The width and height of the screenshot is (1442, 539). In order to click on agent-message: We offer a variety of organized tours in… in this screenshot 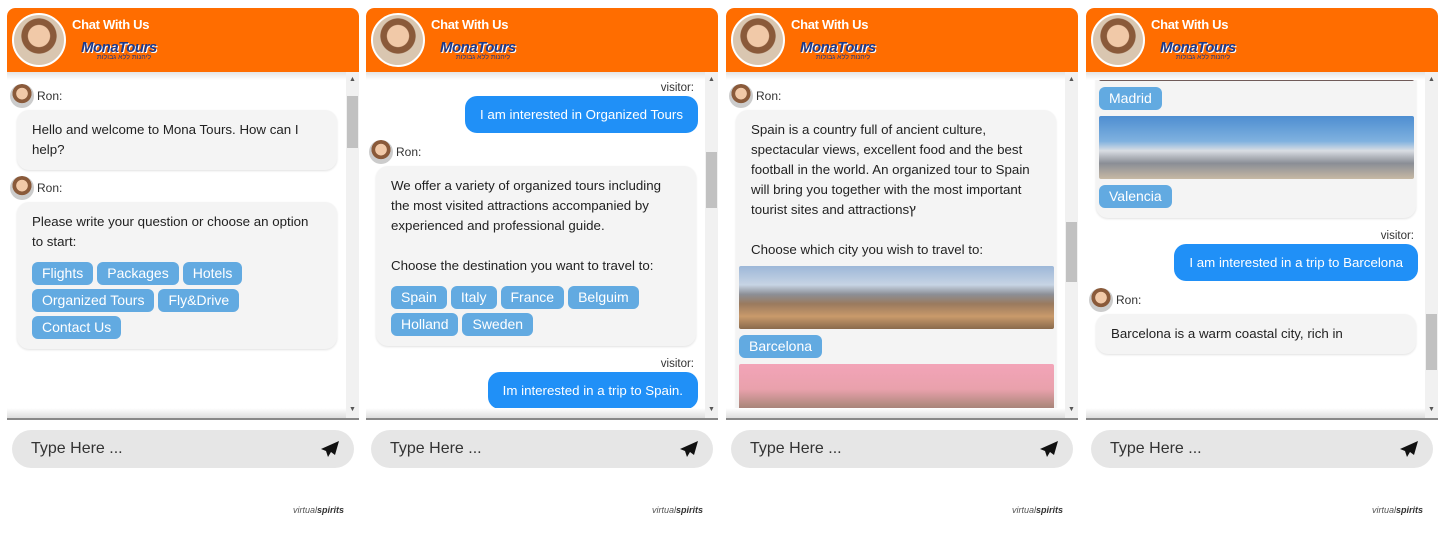, I will do `click(536, 256)`.